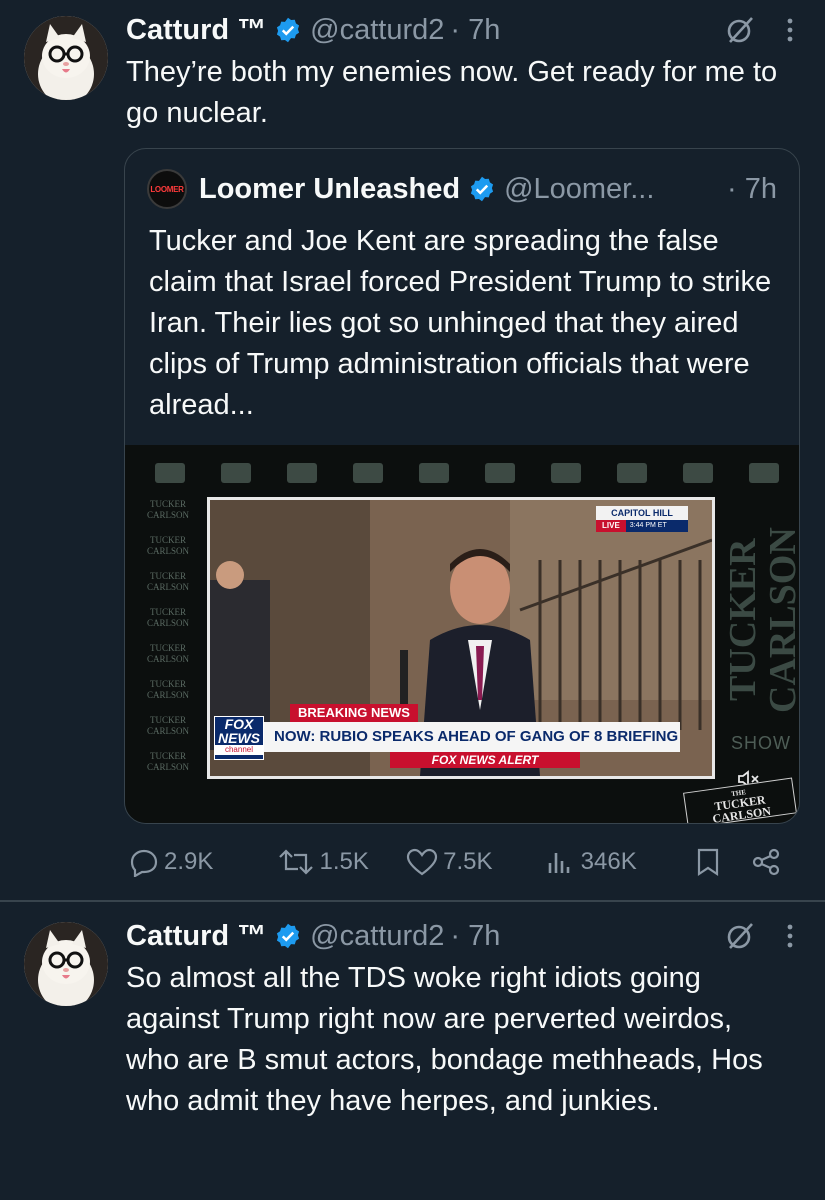  Describe the element at coordinates (422, 862) in the screenshot. I see `like-icon` at that location.